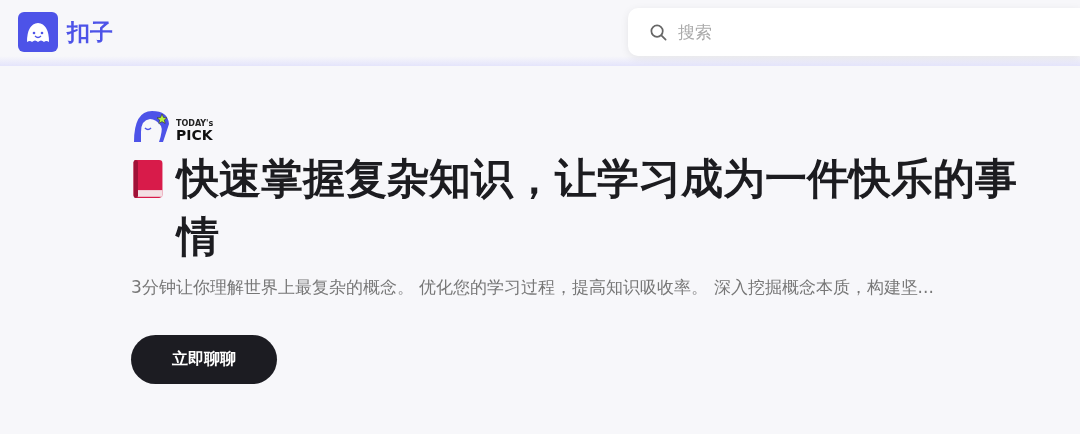  Describe the element at coordinates (195, 135) in the screenshot. I see `badge-label: PICK` at that location.